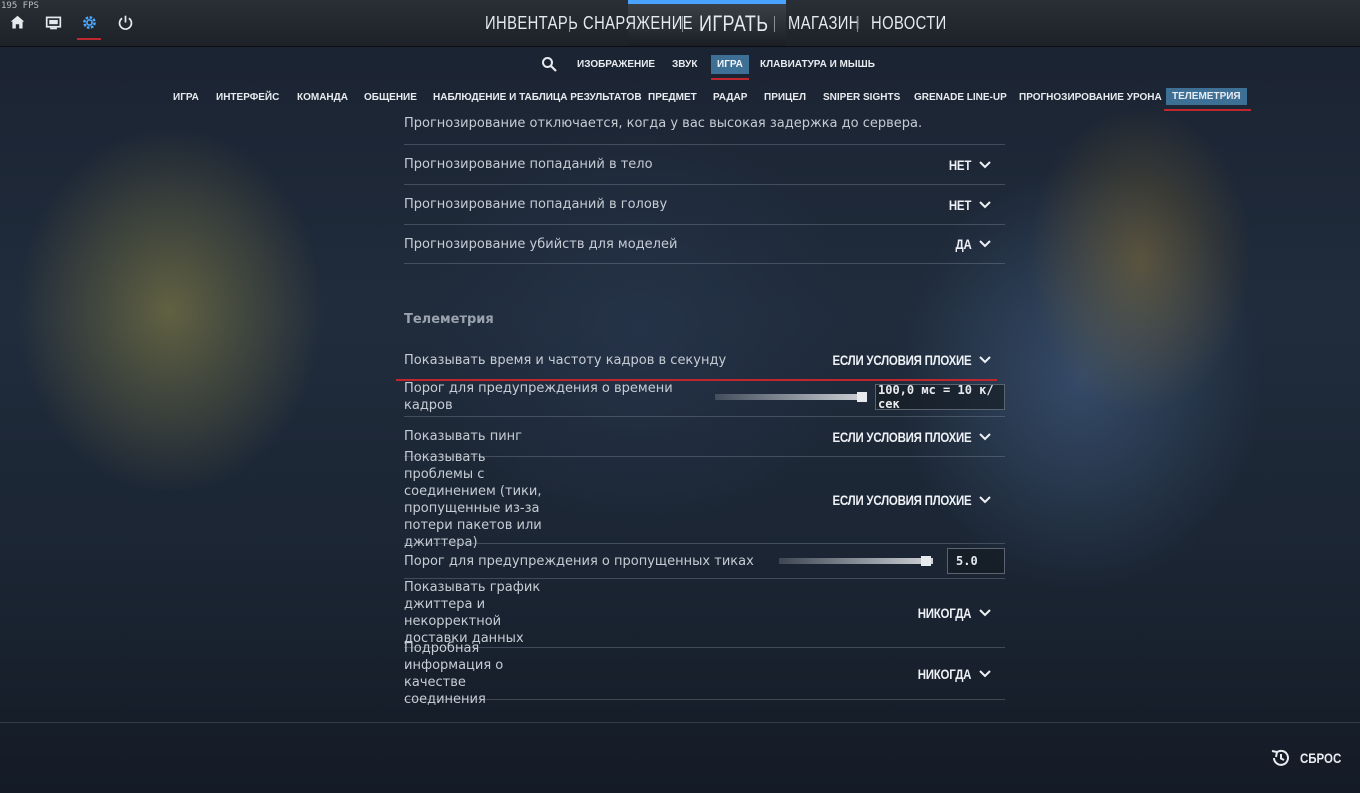 The image size is (1360, 793). What do you see at coordinates (730, 67) in the screenshot?
I see `tab-game: ИГРА` at bounding box center [730, 67].